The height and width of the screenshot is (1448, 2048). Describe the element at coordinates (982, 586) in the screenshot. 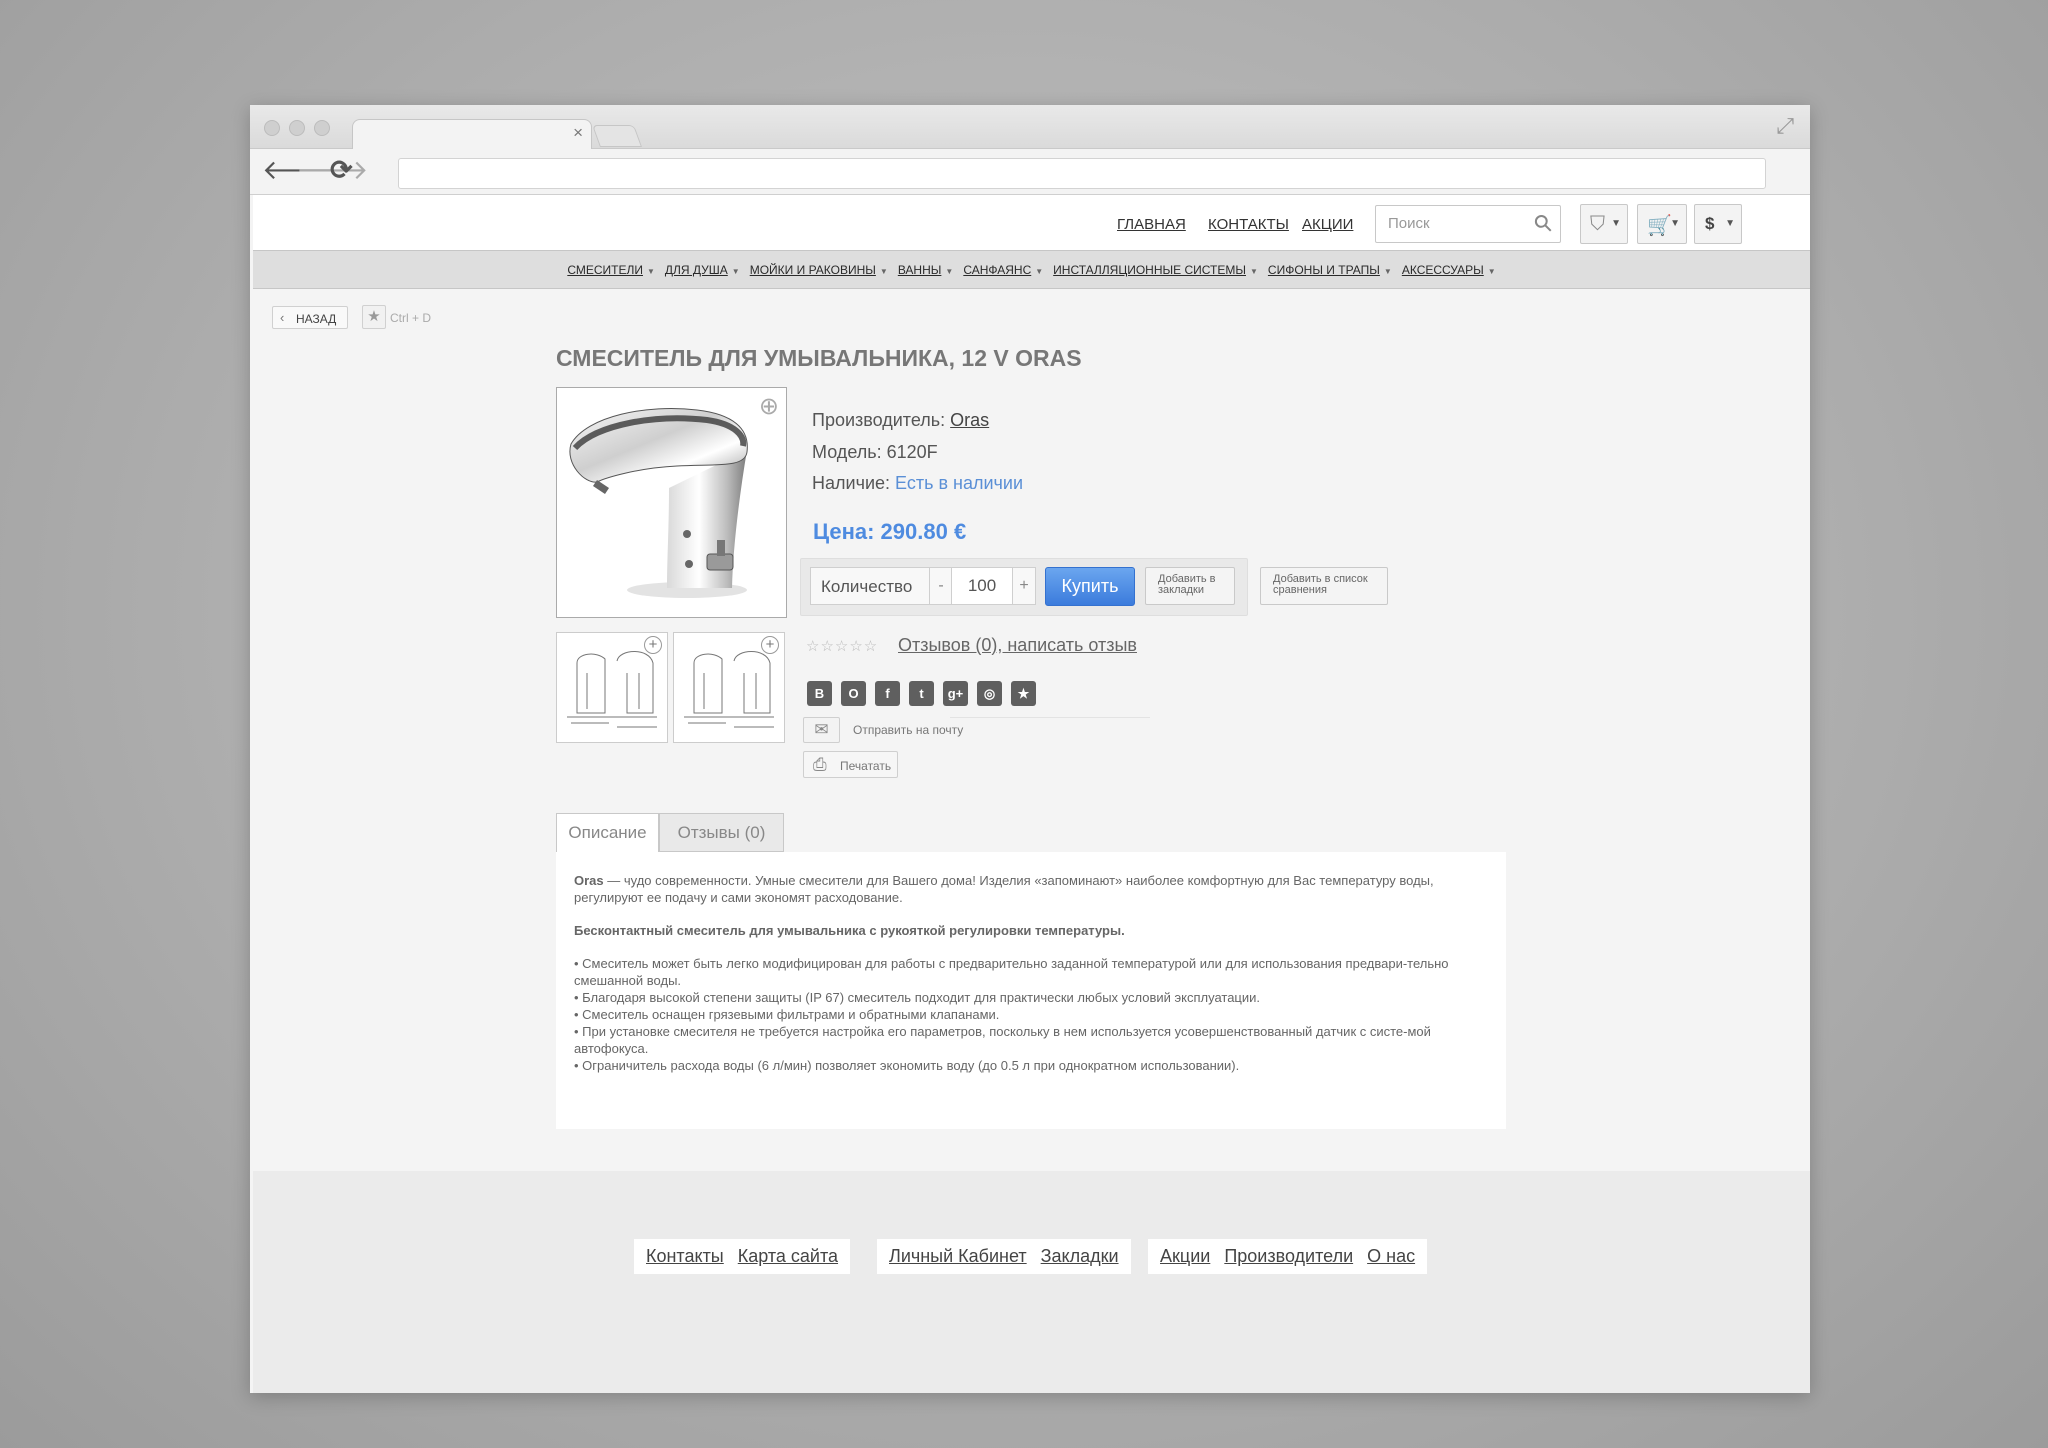

I see `quantity-input` at that location.